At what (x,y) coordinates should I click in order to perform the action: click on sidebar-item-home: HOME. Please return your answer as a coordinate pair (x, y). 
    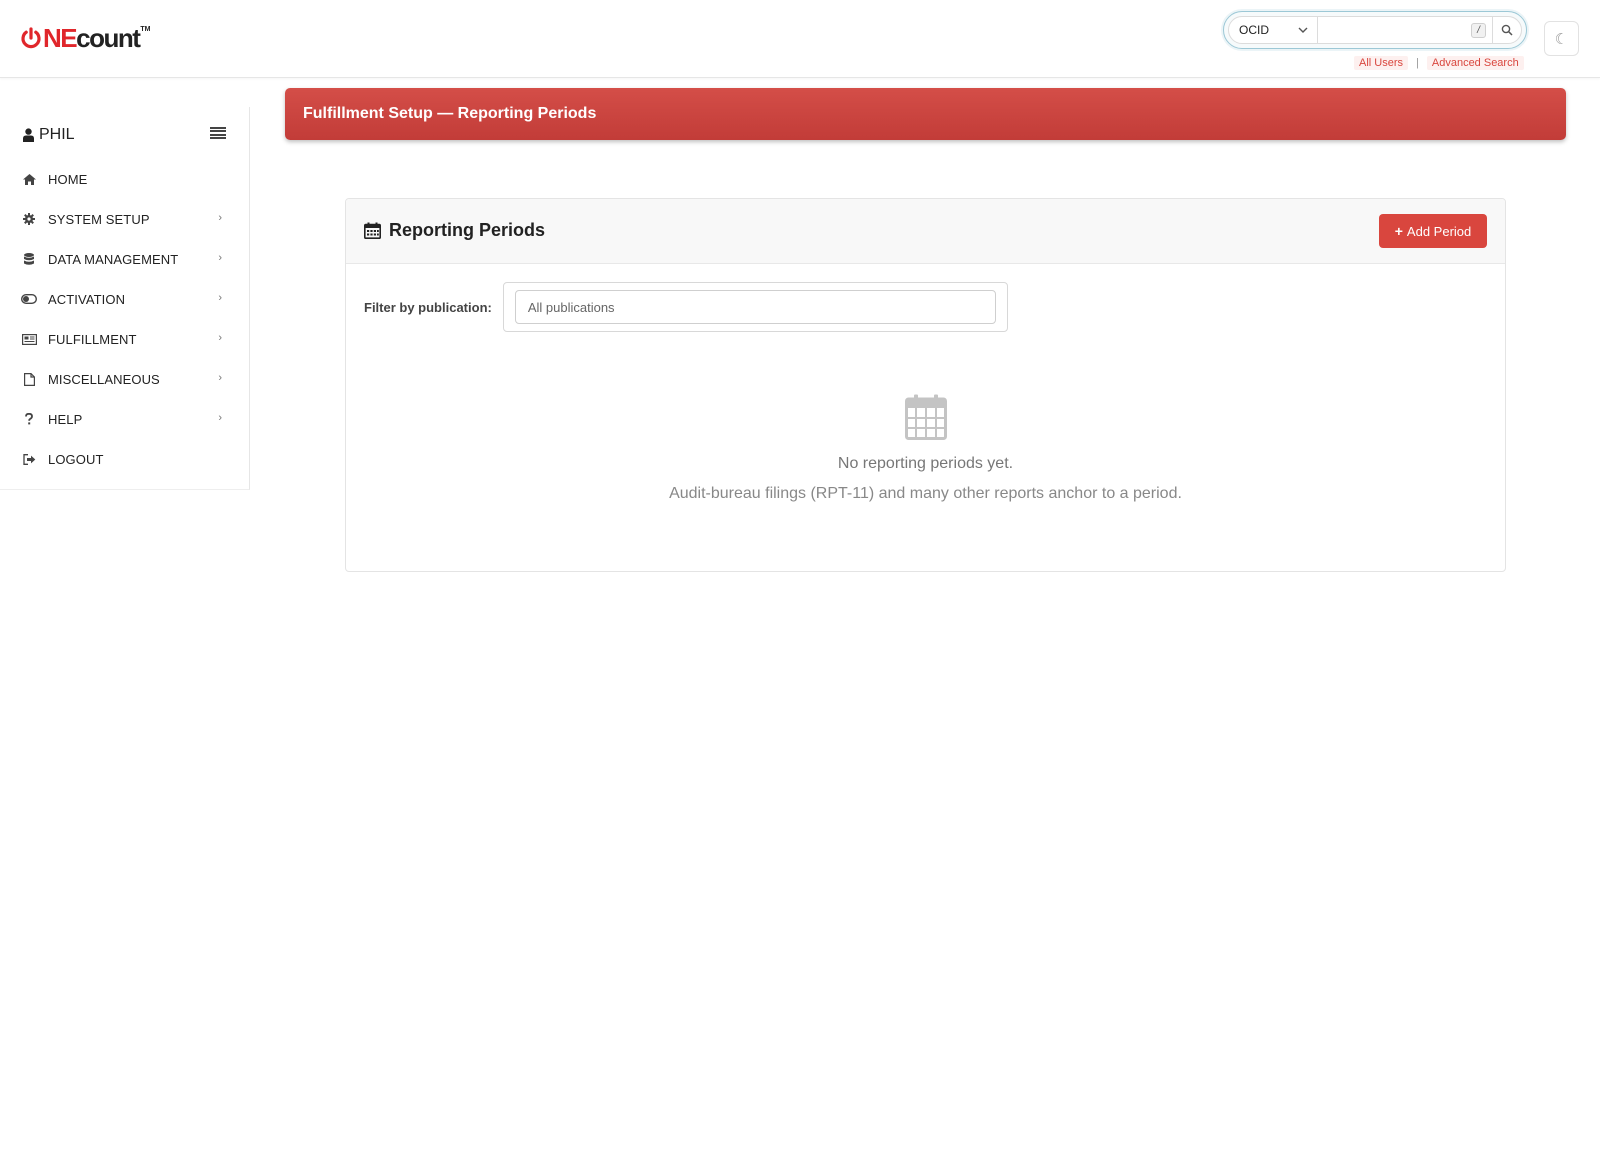
    Looking at the image, I should click on (124, 179).